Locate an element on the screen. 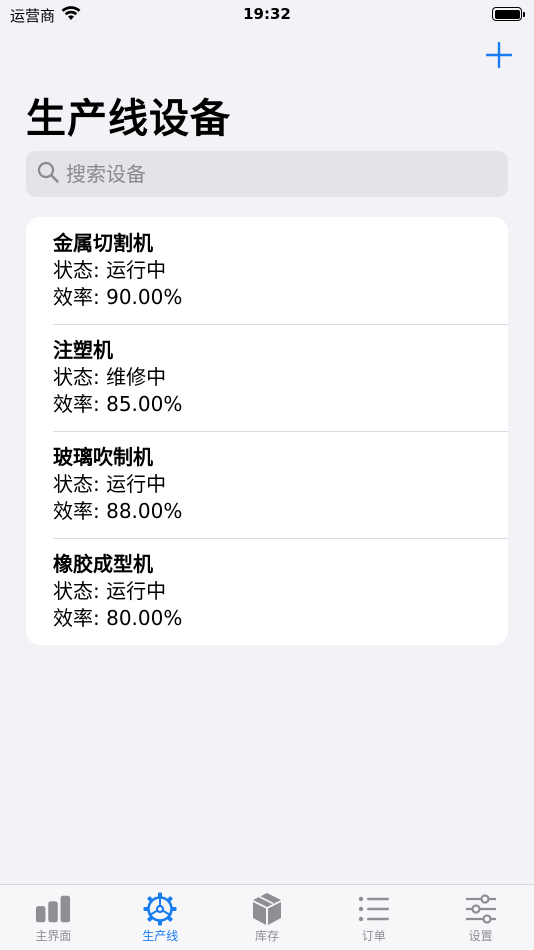 The width and height of the screenshot is (534, 950). equipment-efficiency: 效率: 90.00% is located at coordinates (118, 297).